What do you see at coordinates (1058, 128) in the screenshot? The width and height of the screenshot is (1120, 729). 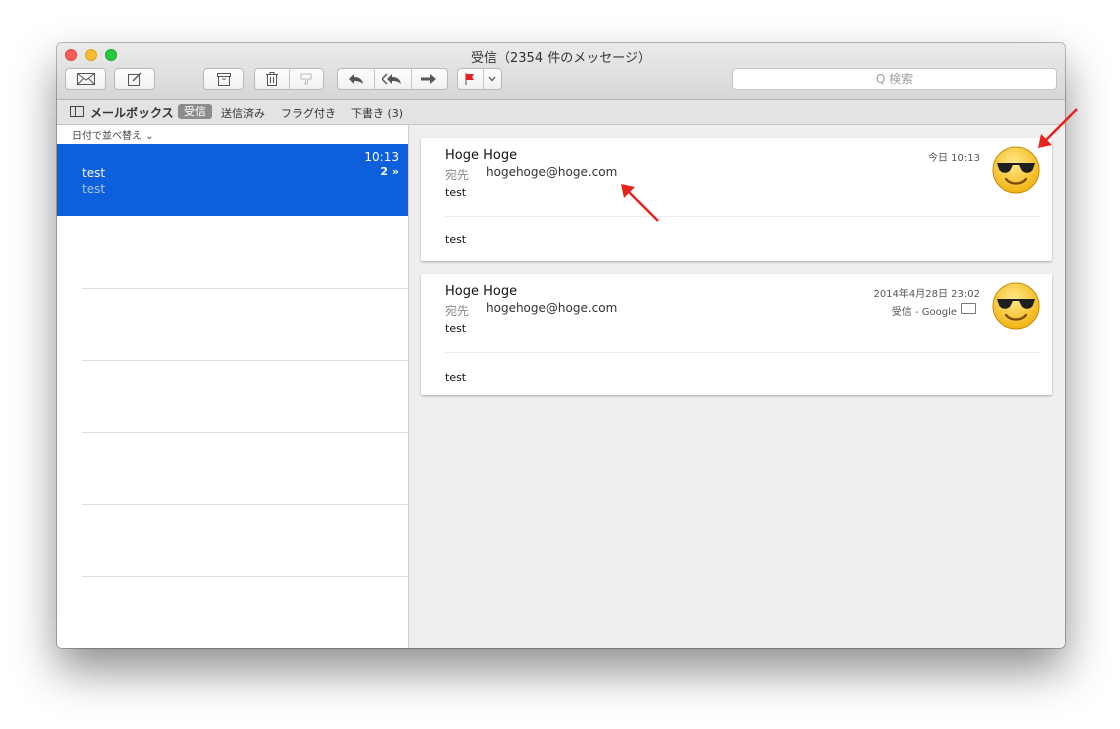 I see `annotation-arrow-avatar` at bounding box center [1058, 128].